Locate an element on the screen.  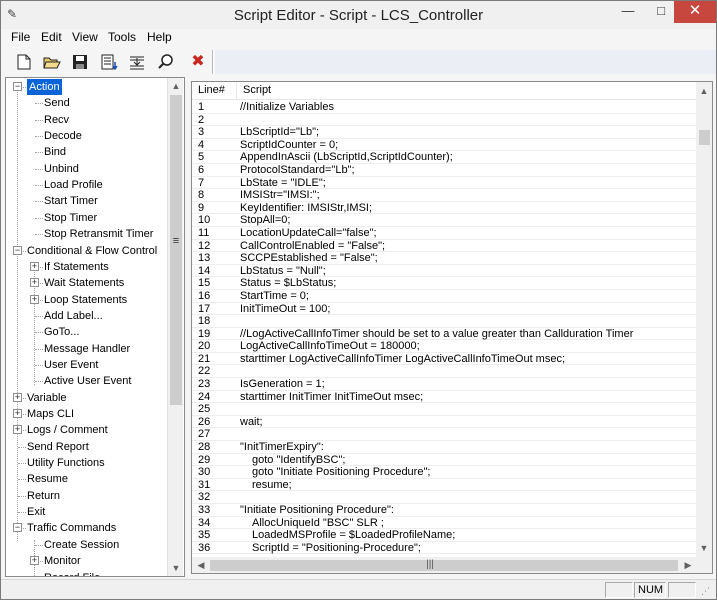
tree-scrollbar: ▲ ≡ ▼ is located at coordinates (175, 327).